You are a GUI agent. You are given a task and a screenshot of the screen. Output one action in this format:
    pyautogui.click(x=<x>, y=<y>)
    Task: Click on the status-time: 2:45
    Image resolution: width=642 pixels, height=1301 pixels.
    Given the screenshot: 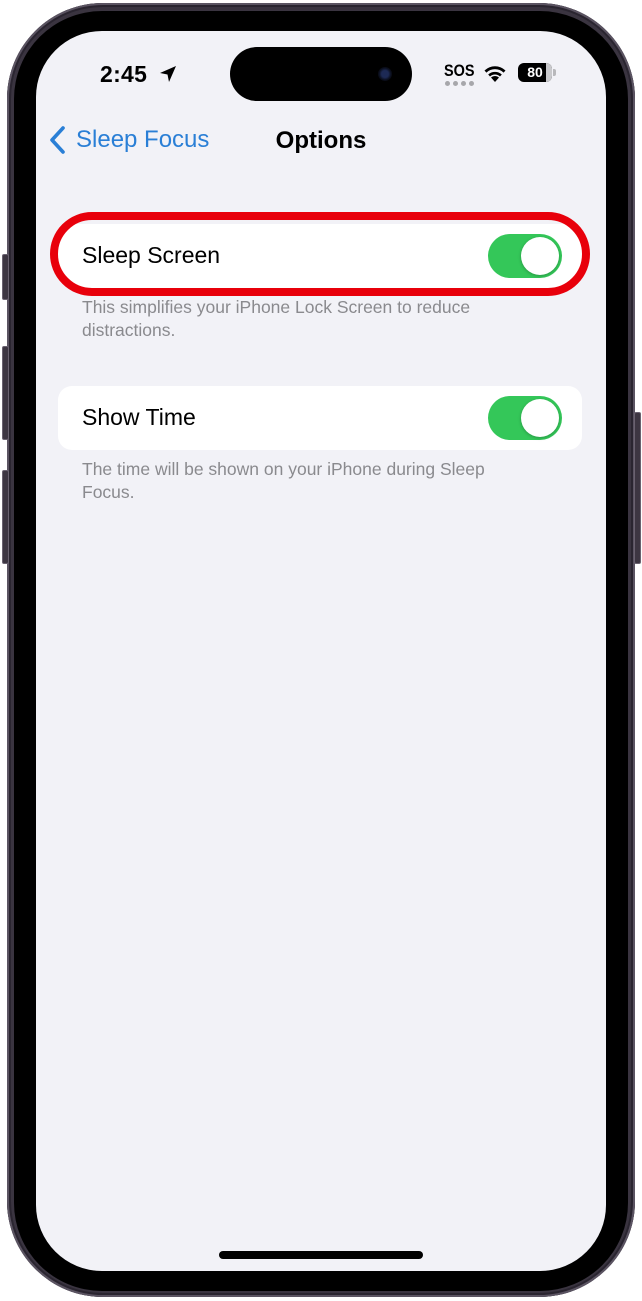 What is the action you would take?
    pyautogui.click(x=124, y=74)
    